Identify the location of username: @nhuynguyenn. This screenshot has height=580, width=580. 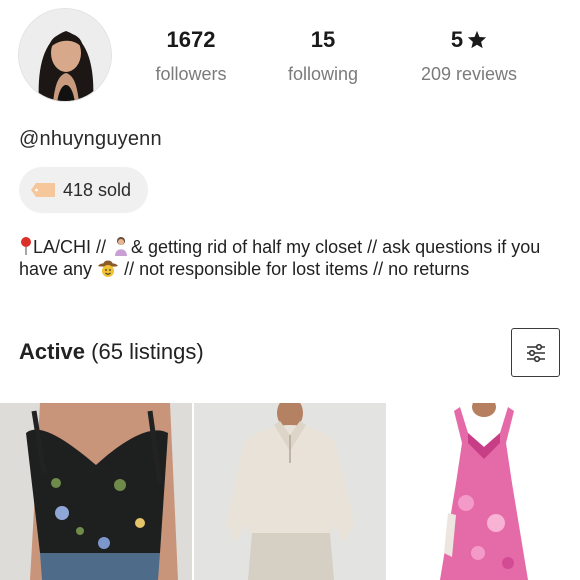
(90, 139).